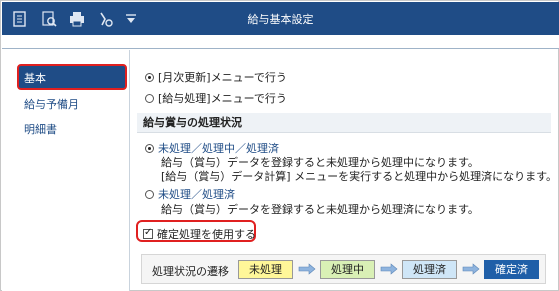 The height and width of the screenshot is (291, 559). I want to click on checkbox-box, so click(148, 233).